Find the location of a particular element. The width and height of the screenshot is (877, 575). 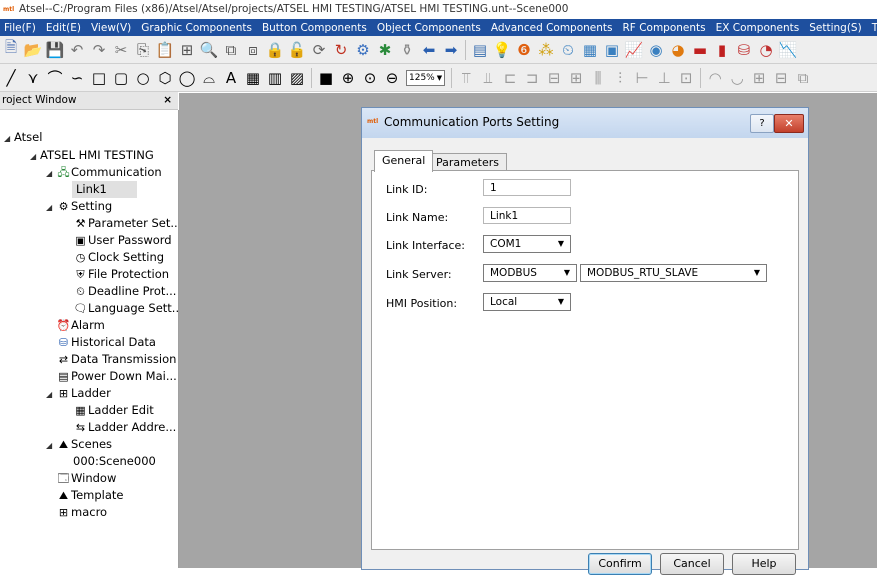

menu-rf-components: RF Components is located at coordinates (665, 28).